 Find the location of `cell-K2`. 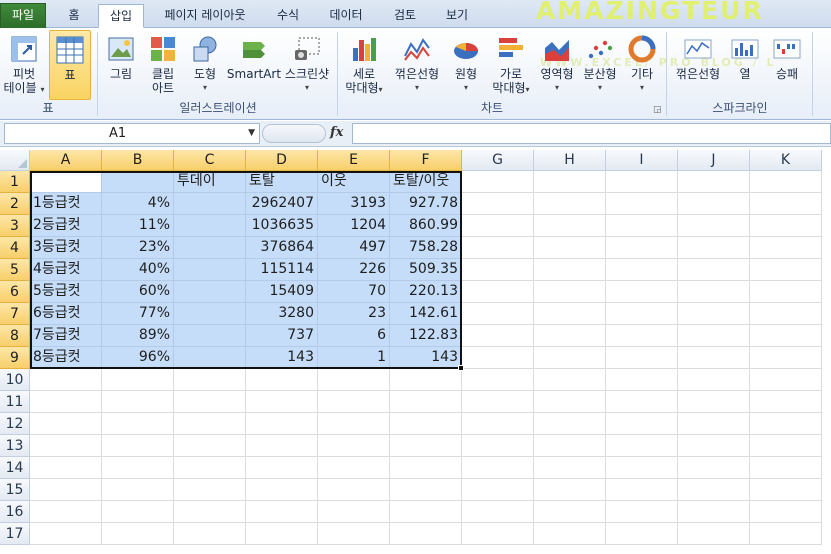

cell-K2 is located at coordinates (786, 204).